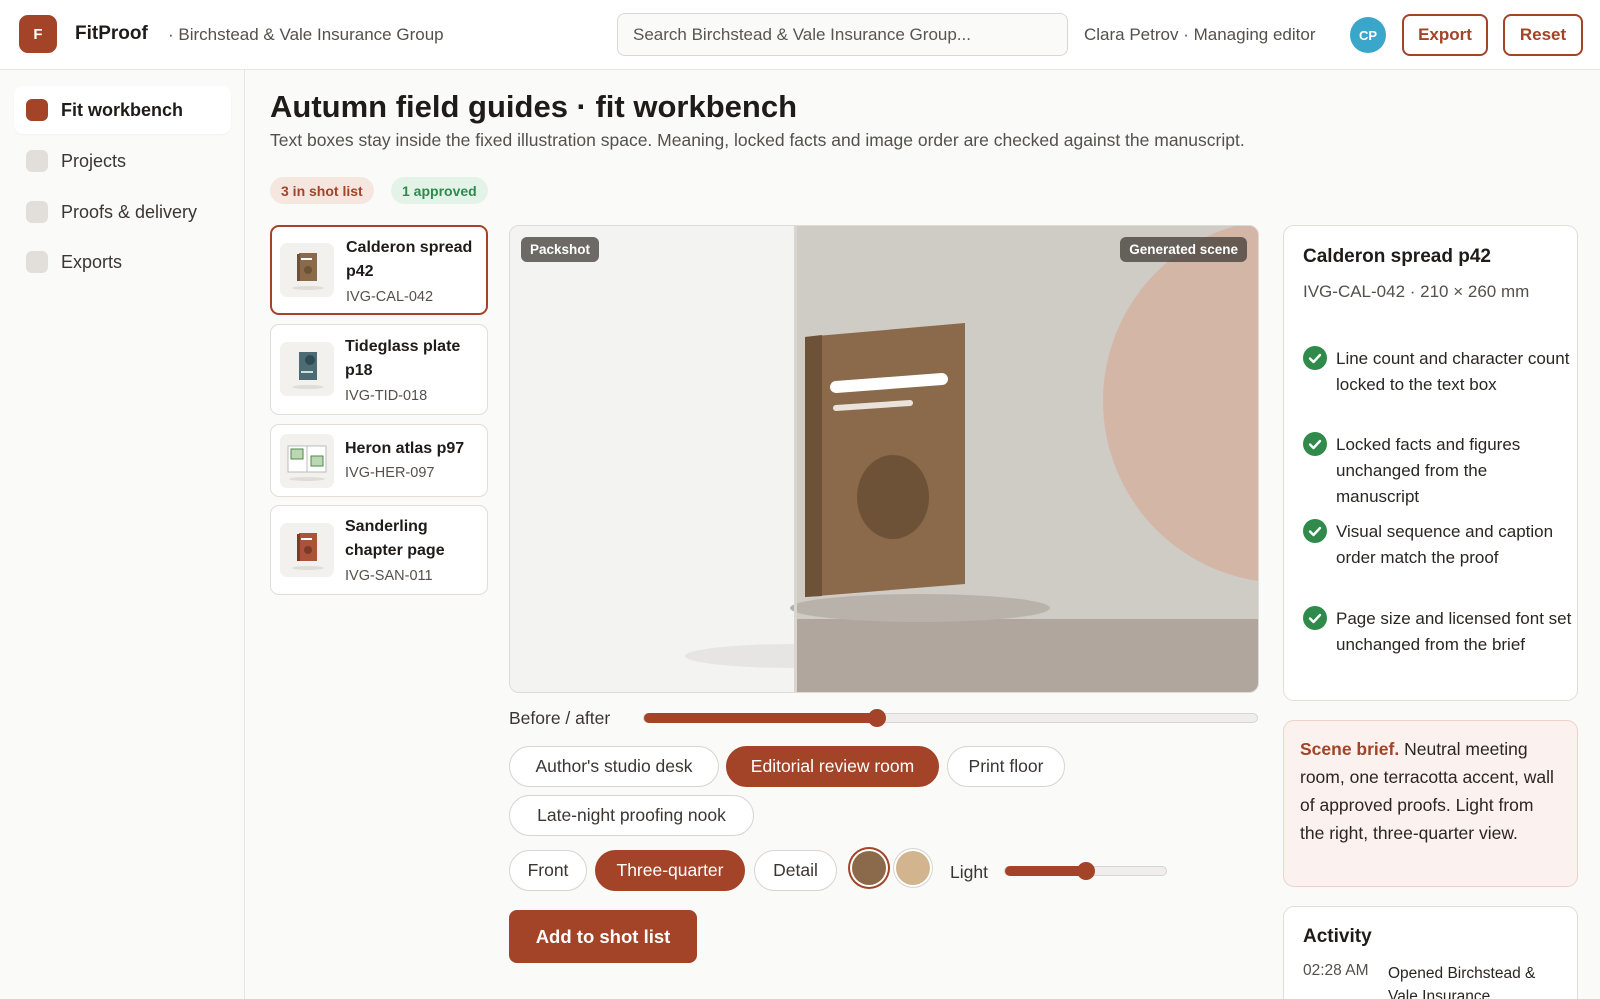 This screenshot has width=1600, height=999. What do you see at coordinates (832, 766) in the screenshot?
I see `scene-chip-editorial-review-room: Editorial review room` at bounding box center [832, 766].